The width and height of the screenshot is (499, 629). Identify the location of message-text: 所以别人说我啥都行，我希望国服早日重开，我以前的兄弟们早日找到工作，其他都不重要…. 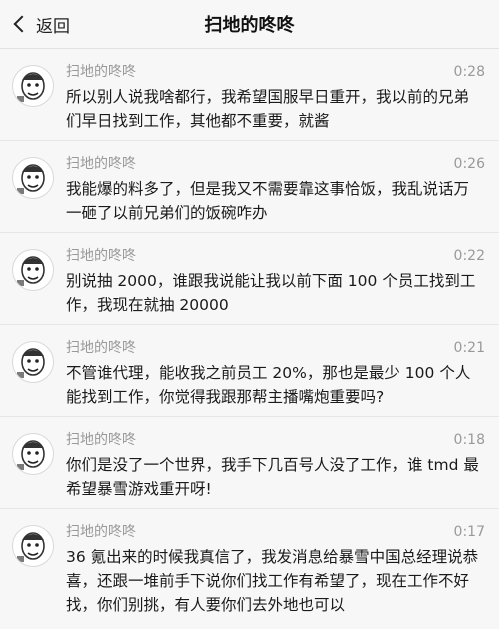
(268, 109).